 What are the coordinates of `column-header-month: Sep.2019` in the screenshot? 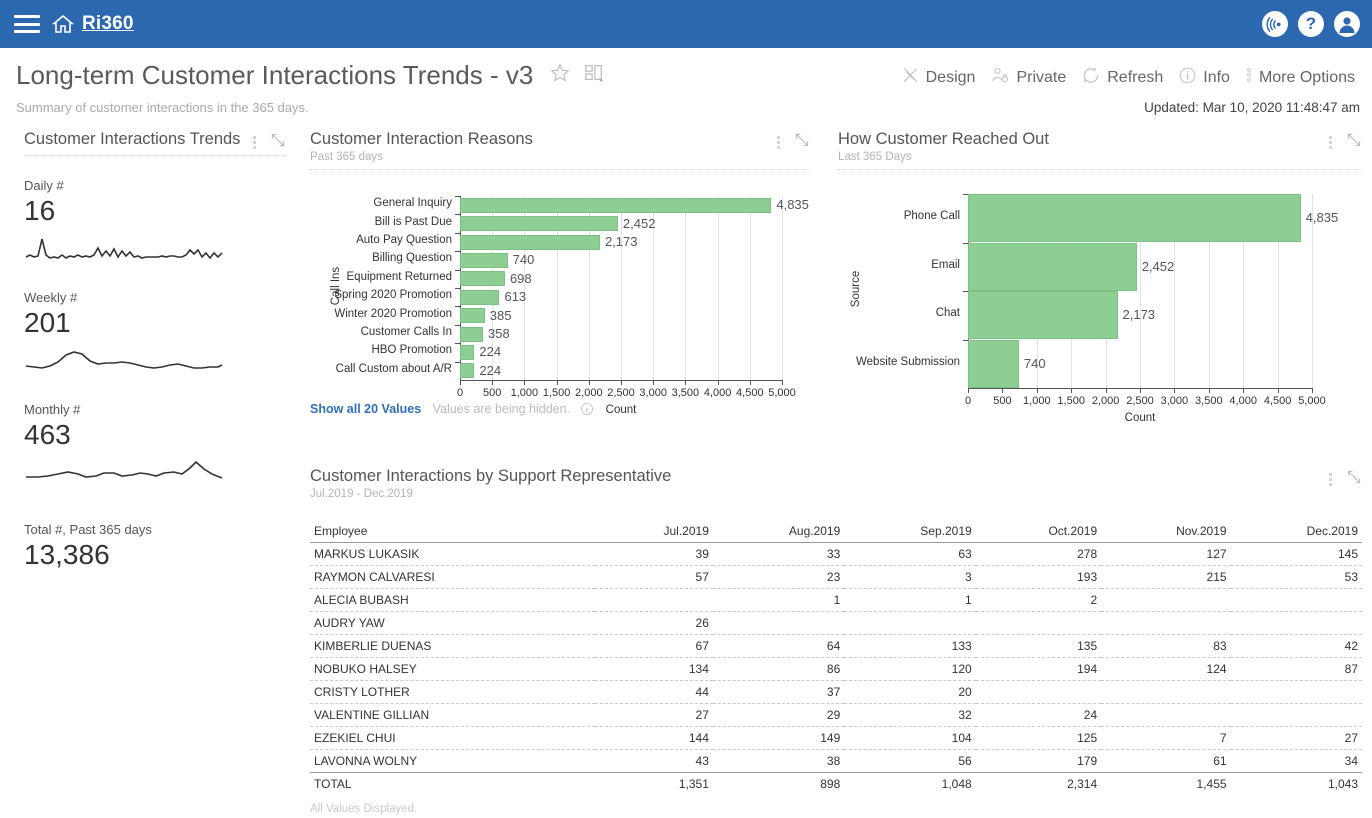 It's located at (910, 531).